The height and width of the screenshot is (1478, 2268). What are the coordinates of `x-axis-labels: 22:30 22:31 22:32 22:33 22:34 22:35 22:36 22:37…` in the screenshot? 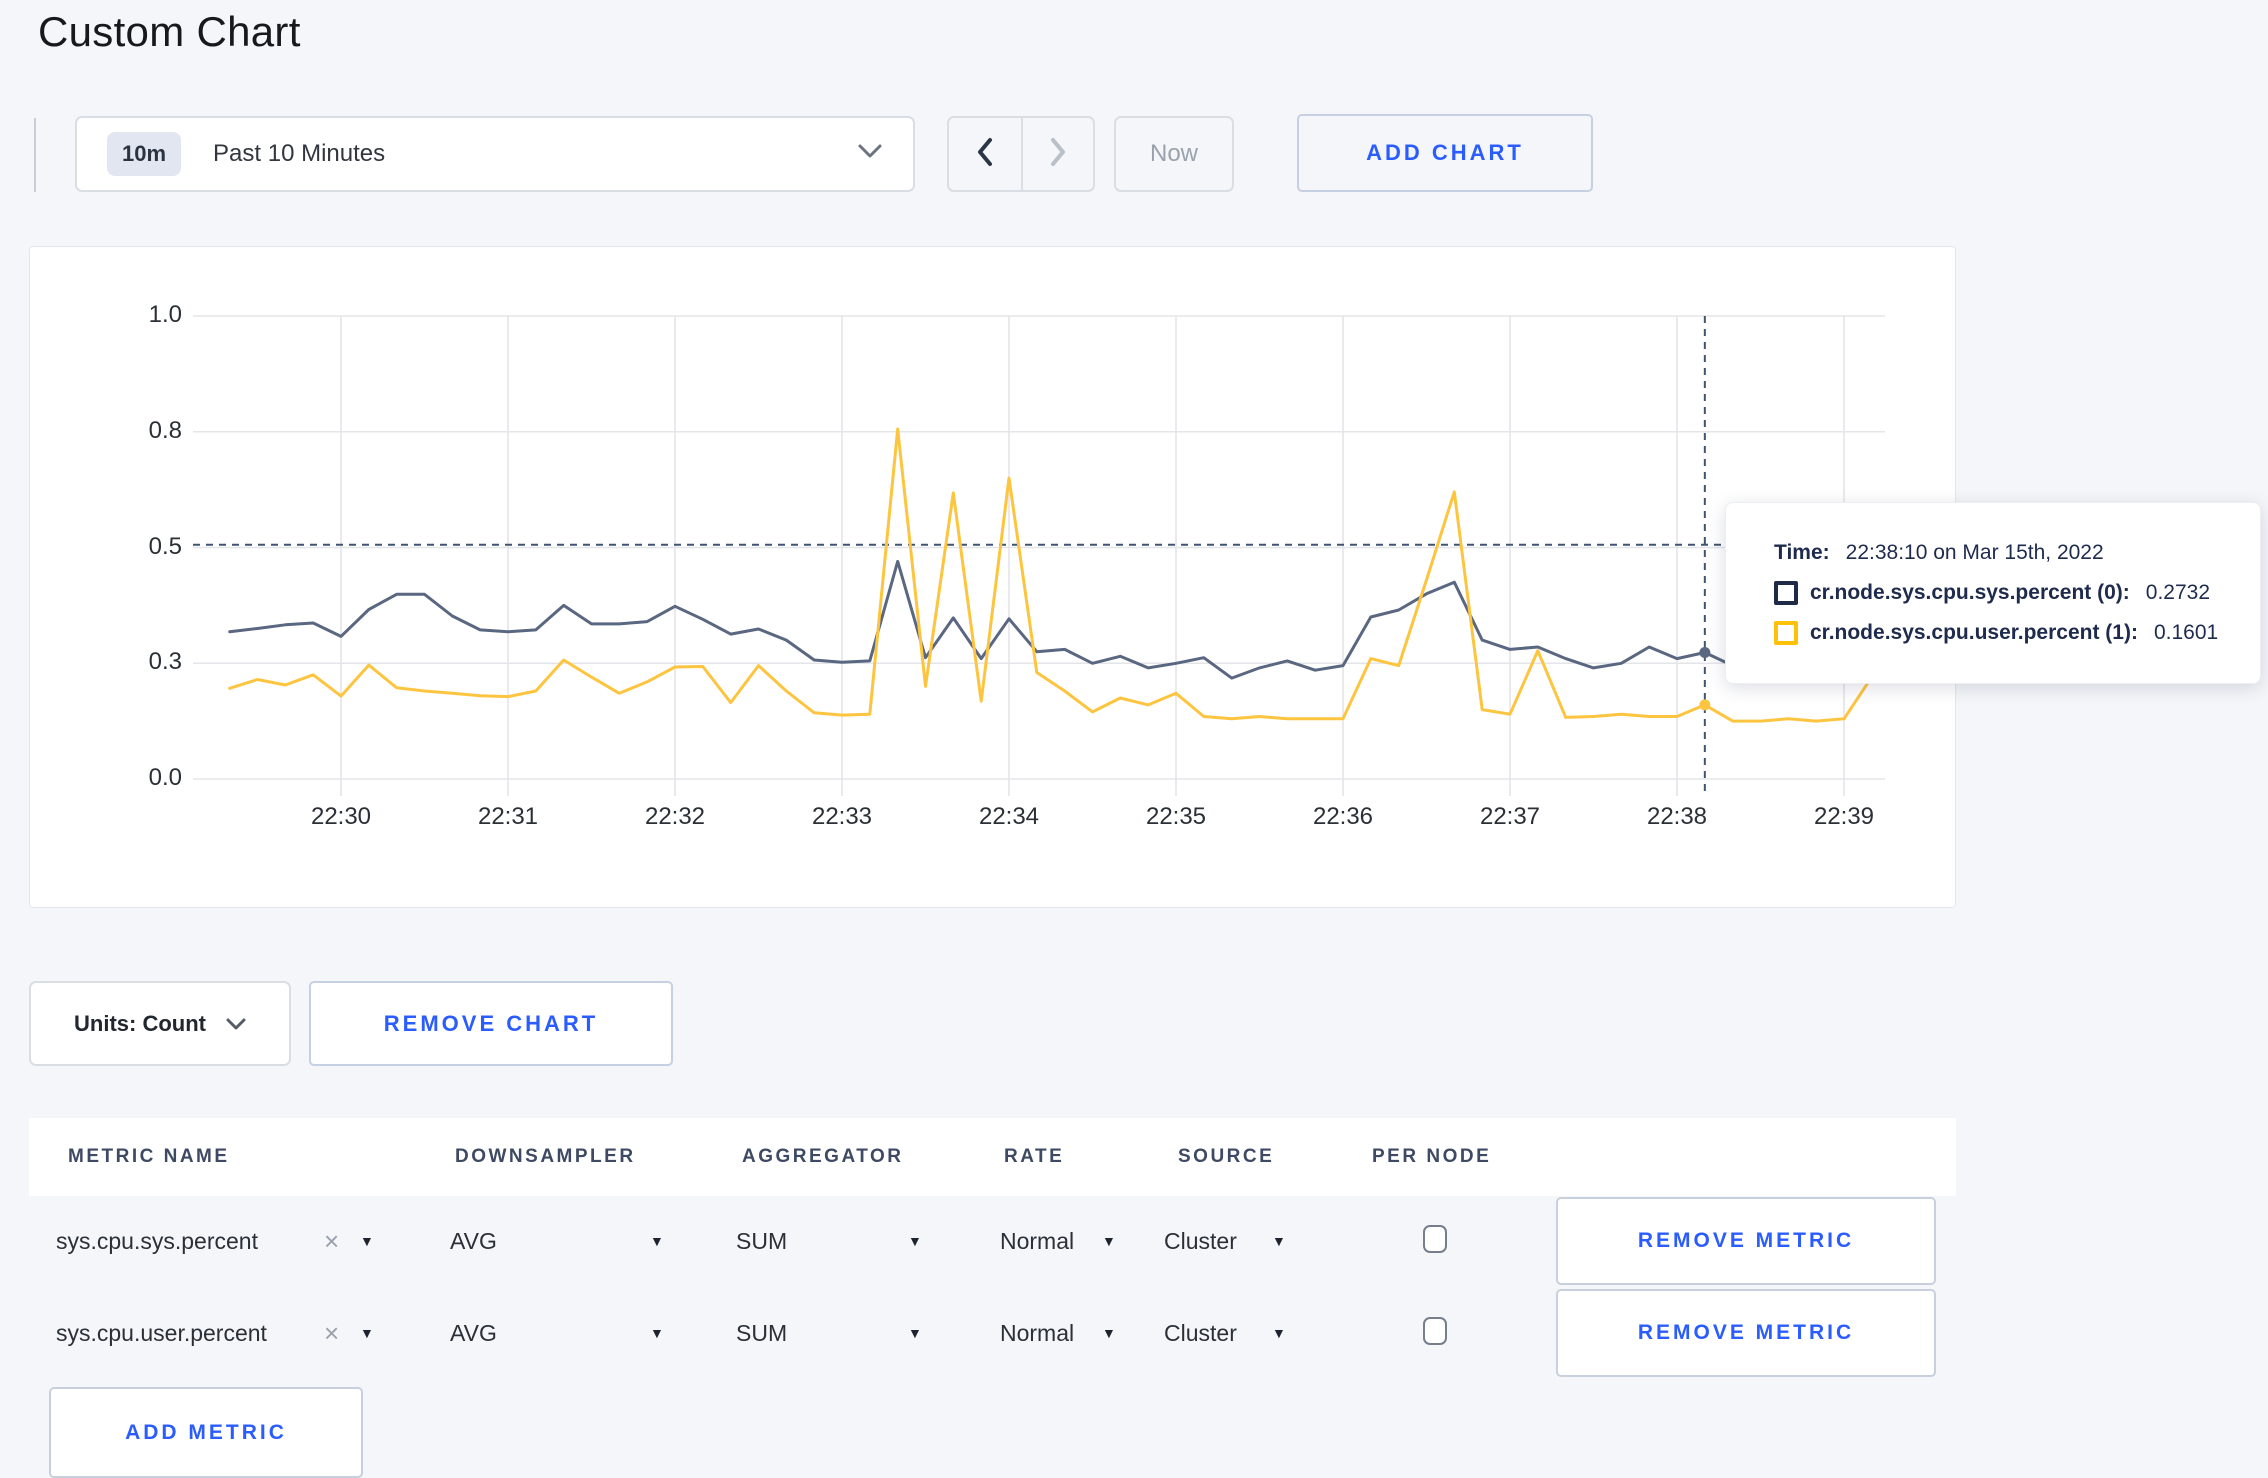 It's located at (992, 823).